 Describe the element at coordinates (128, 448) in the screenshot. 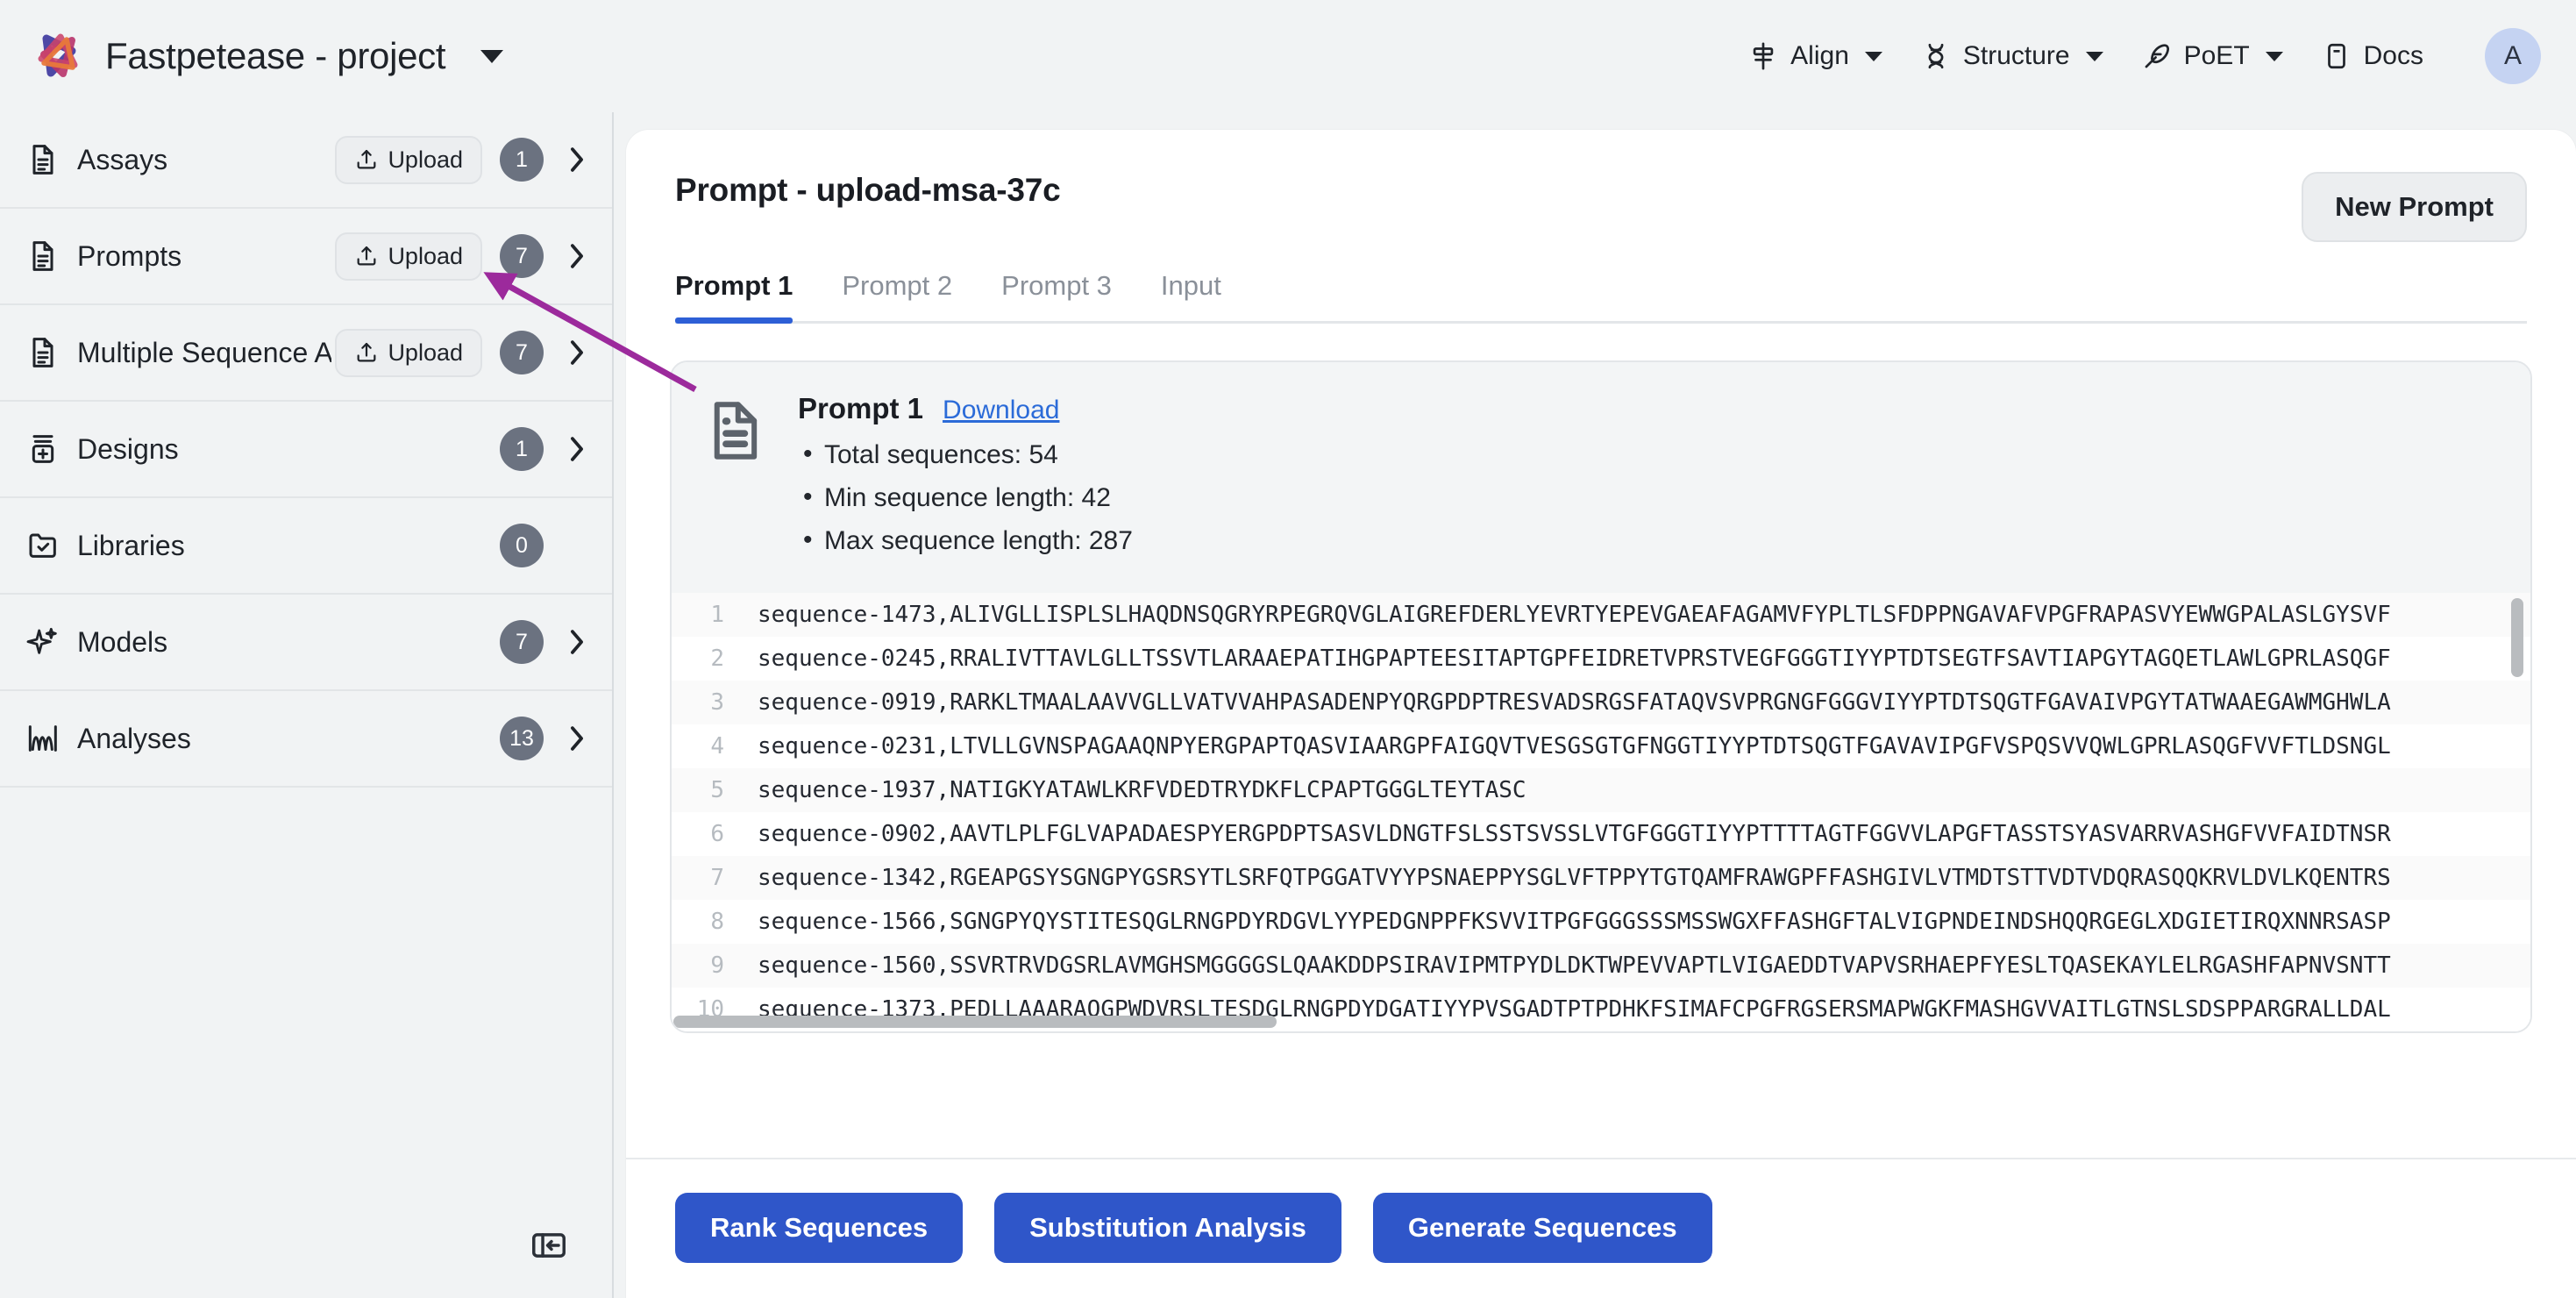

I see `sidebar-item-label: Designs` at that location.